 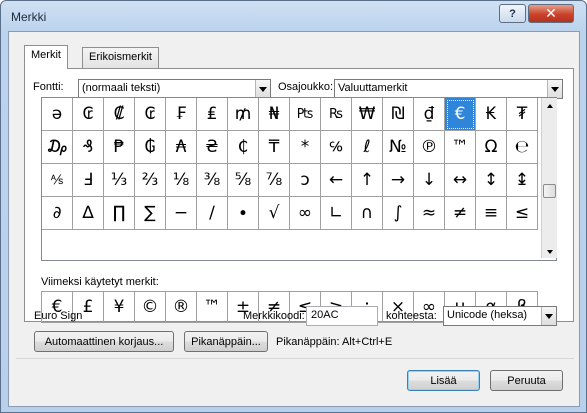 What do you see at coordinates (212, 180) in the screenshot?
I see `symbol-cell: ⅜` at bounding box center [212, 180].